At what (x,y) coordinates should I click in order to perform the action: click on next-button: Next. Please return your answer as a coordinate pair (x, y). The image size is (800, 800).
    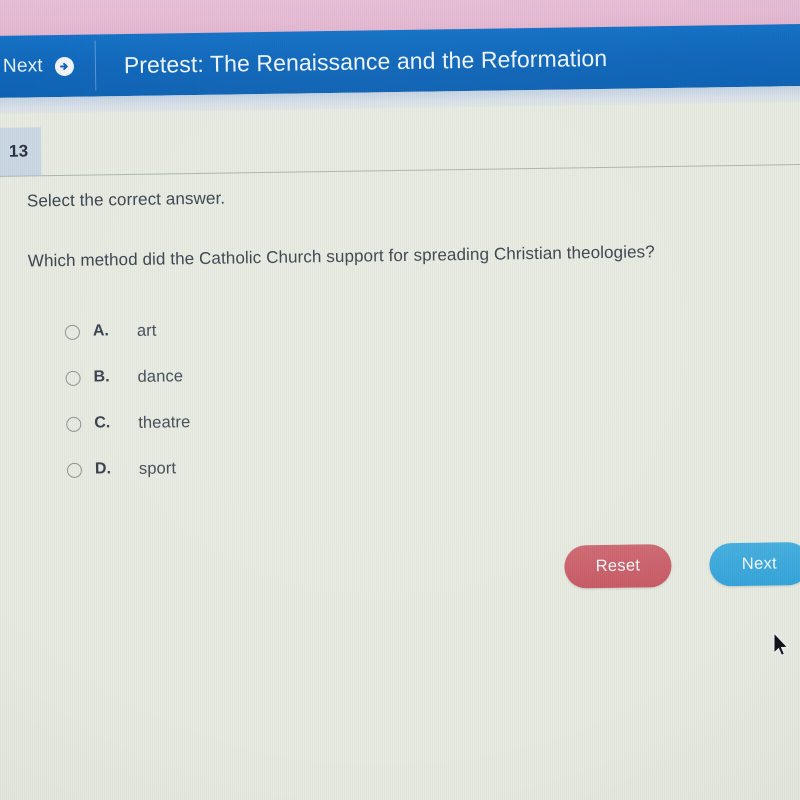
    Looking at the image, I should click on (754, 564).